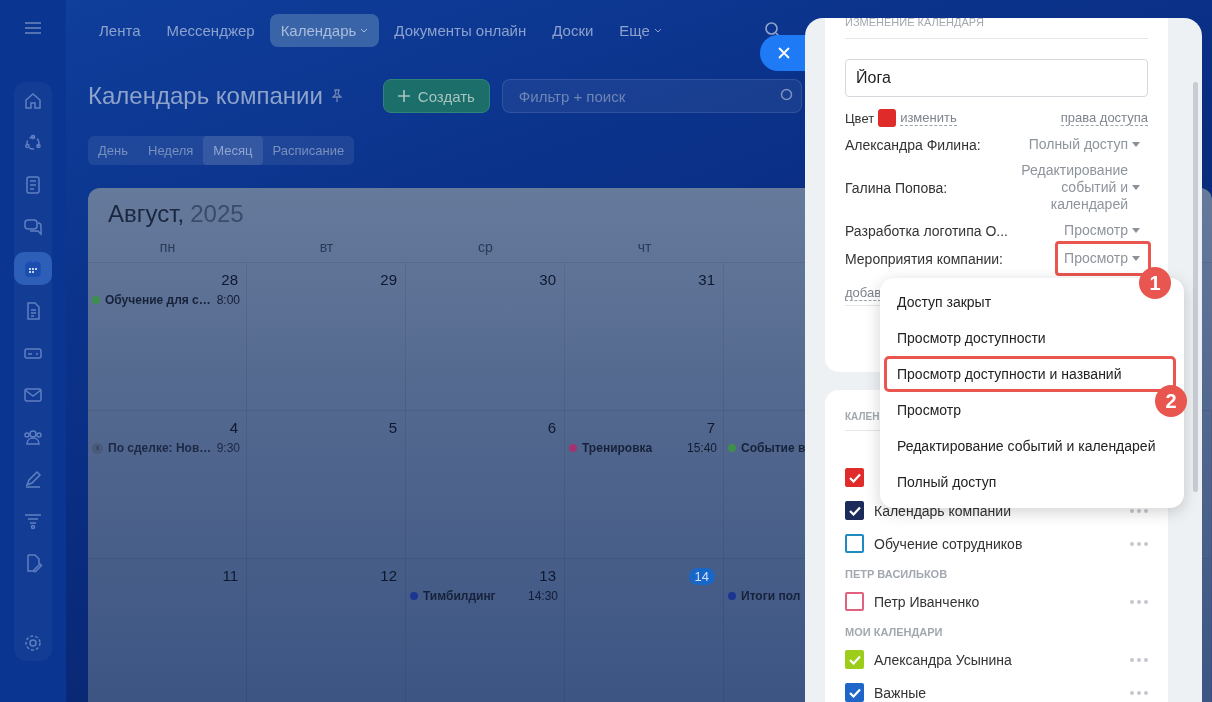 The image size is (1212, 702). What do you see at coordinates (897, 574) in the screenshot?
I see `group-heading: ПЕТР ВАСИЛЬКОВ` at bounding box center [897, 574].